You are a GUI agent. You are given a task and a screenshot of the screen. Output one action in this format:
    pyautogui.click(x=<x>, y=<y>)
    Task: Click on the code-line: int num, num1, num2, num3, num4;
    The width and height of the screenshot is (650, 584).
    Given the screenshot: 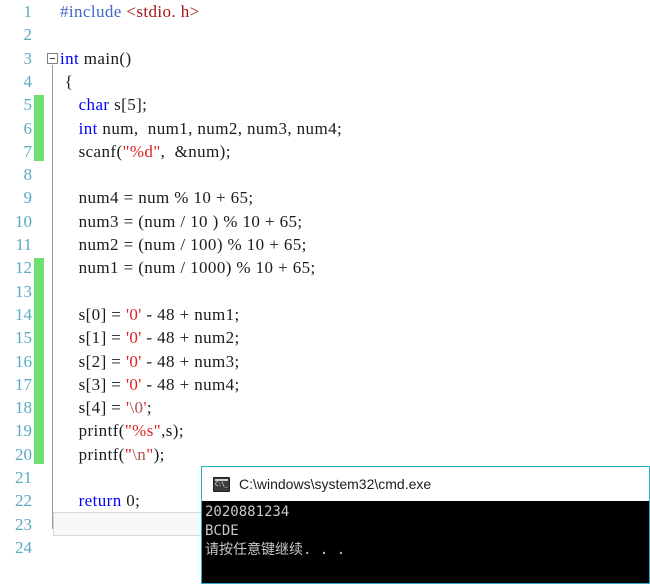 What is the action you would take?
    pyautogui.click(x=325, y=128)
    